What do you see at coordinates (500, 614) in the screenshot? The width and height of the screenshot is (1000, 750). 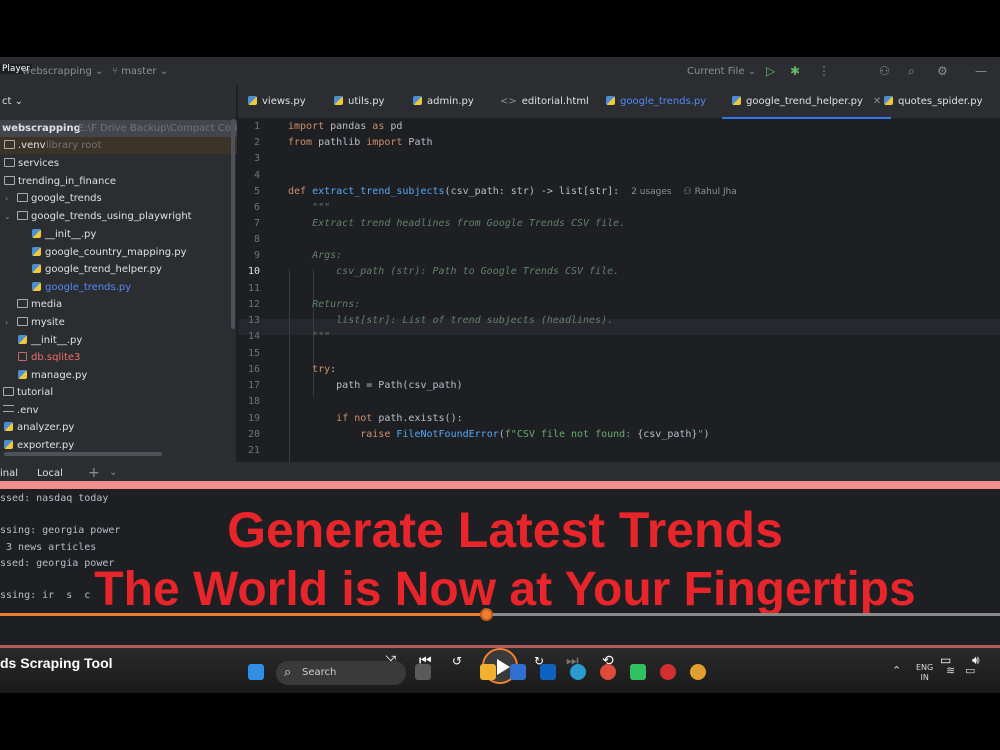 I see `video-progress-bar` at bounding box center [500, 614].